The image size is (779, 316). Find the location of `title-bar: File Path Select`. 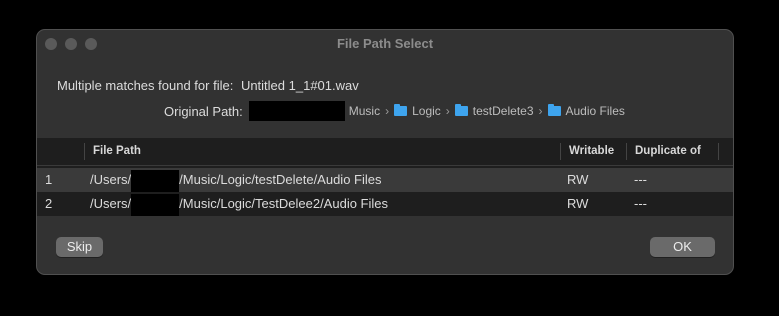

title-bar: File Path Select is located at coordinates (385, 44).